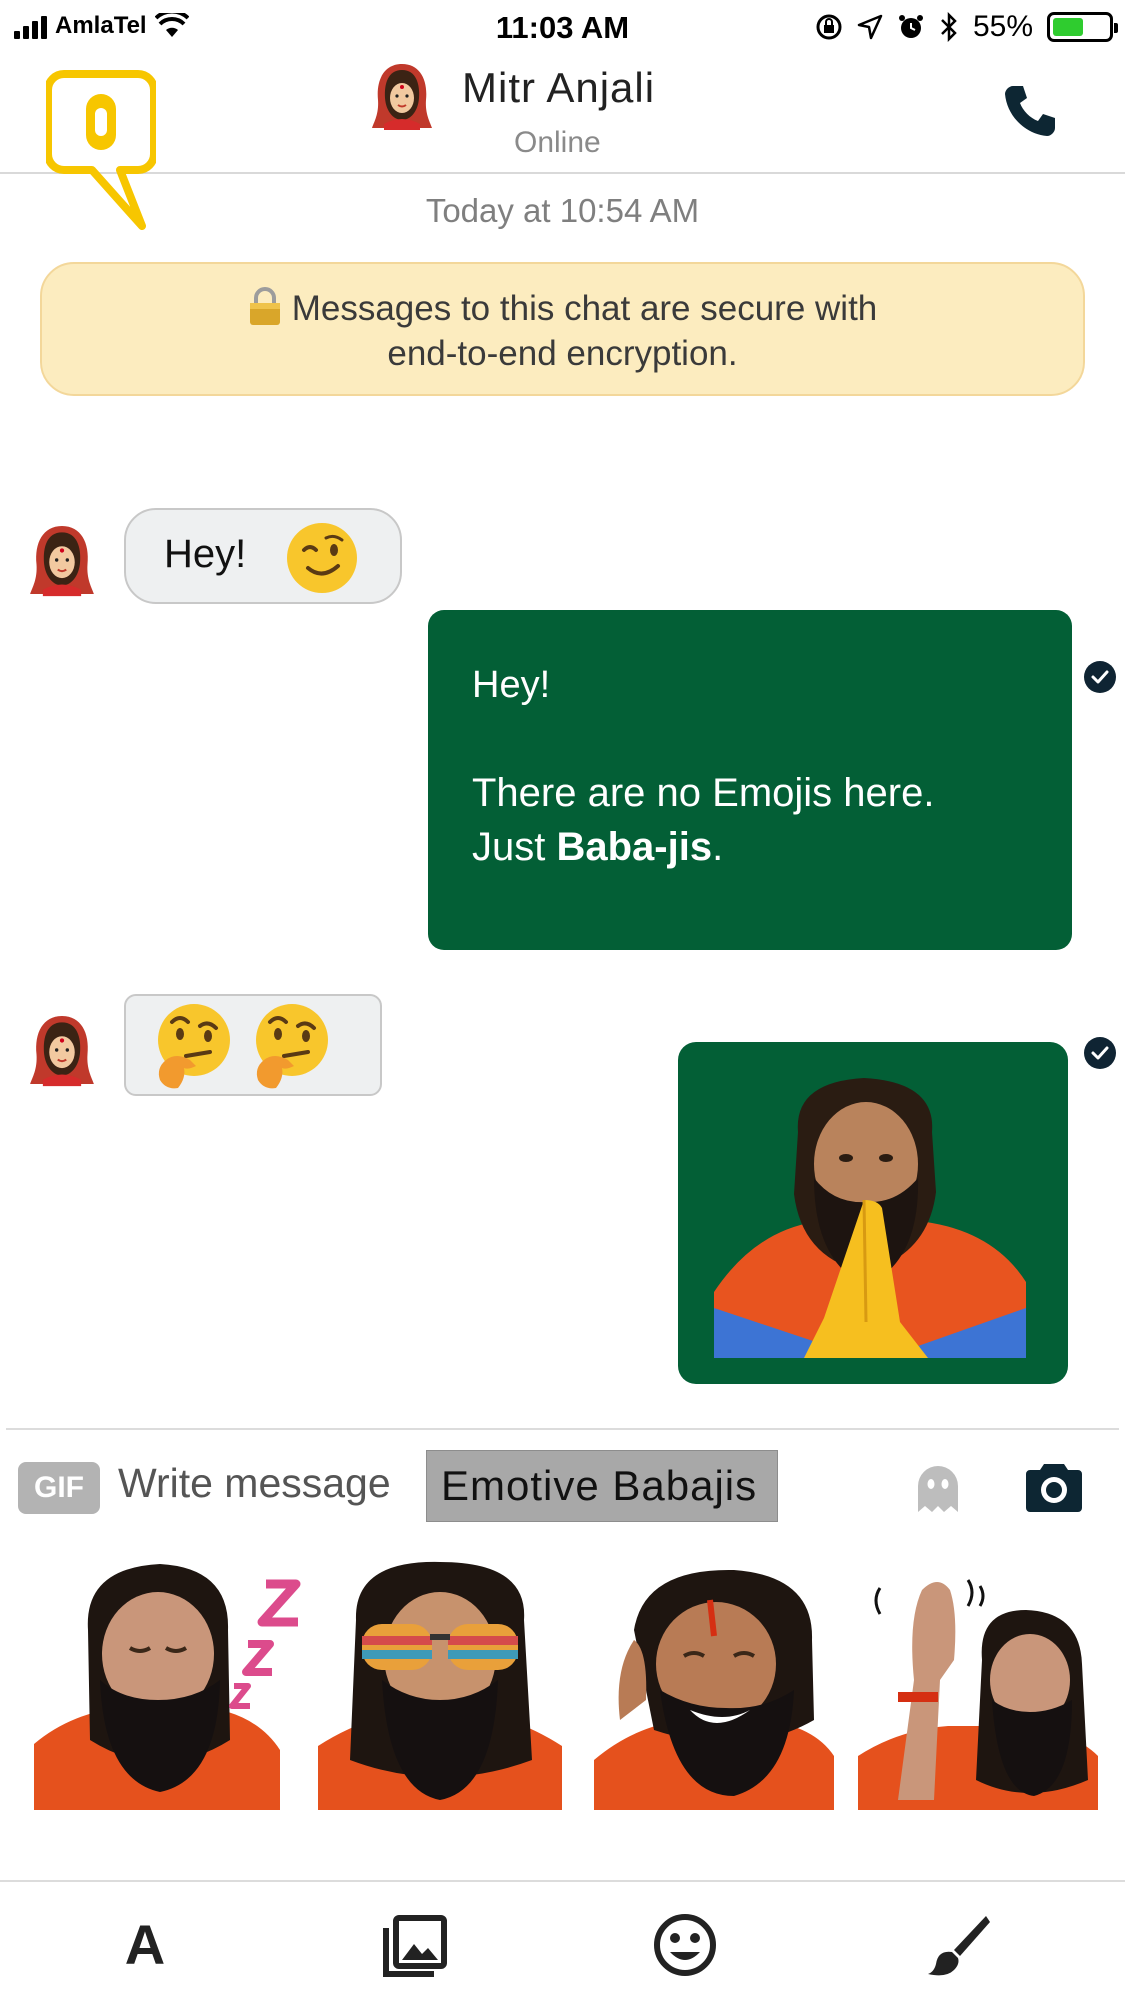 This screenshot has width=1125, height=2000. What do you see at coordinates (263, 556) in the screenshot?
I see `incoming-message: Hey!` at bounding box center [263, 556].